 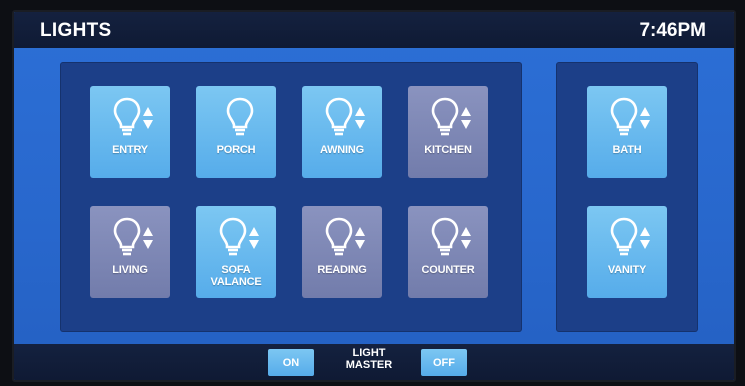 What do you see at coordinates (448, 270) in the screenshot?
I see `light-tile-label: COUNTER` at bounding box center [448, 270].